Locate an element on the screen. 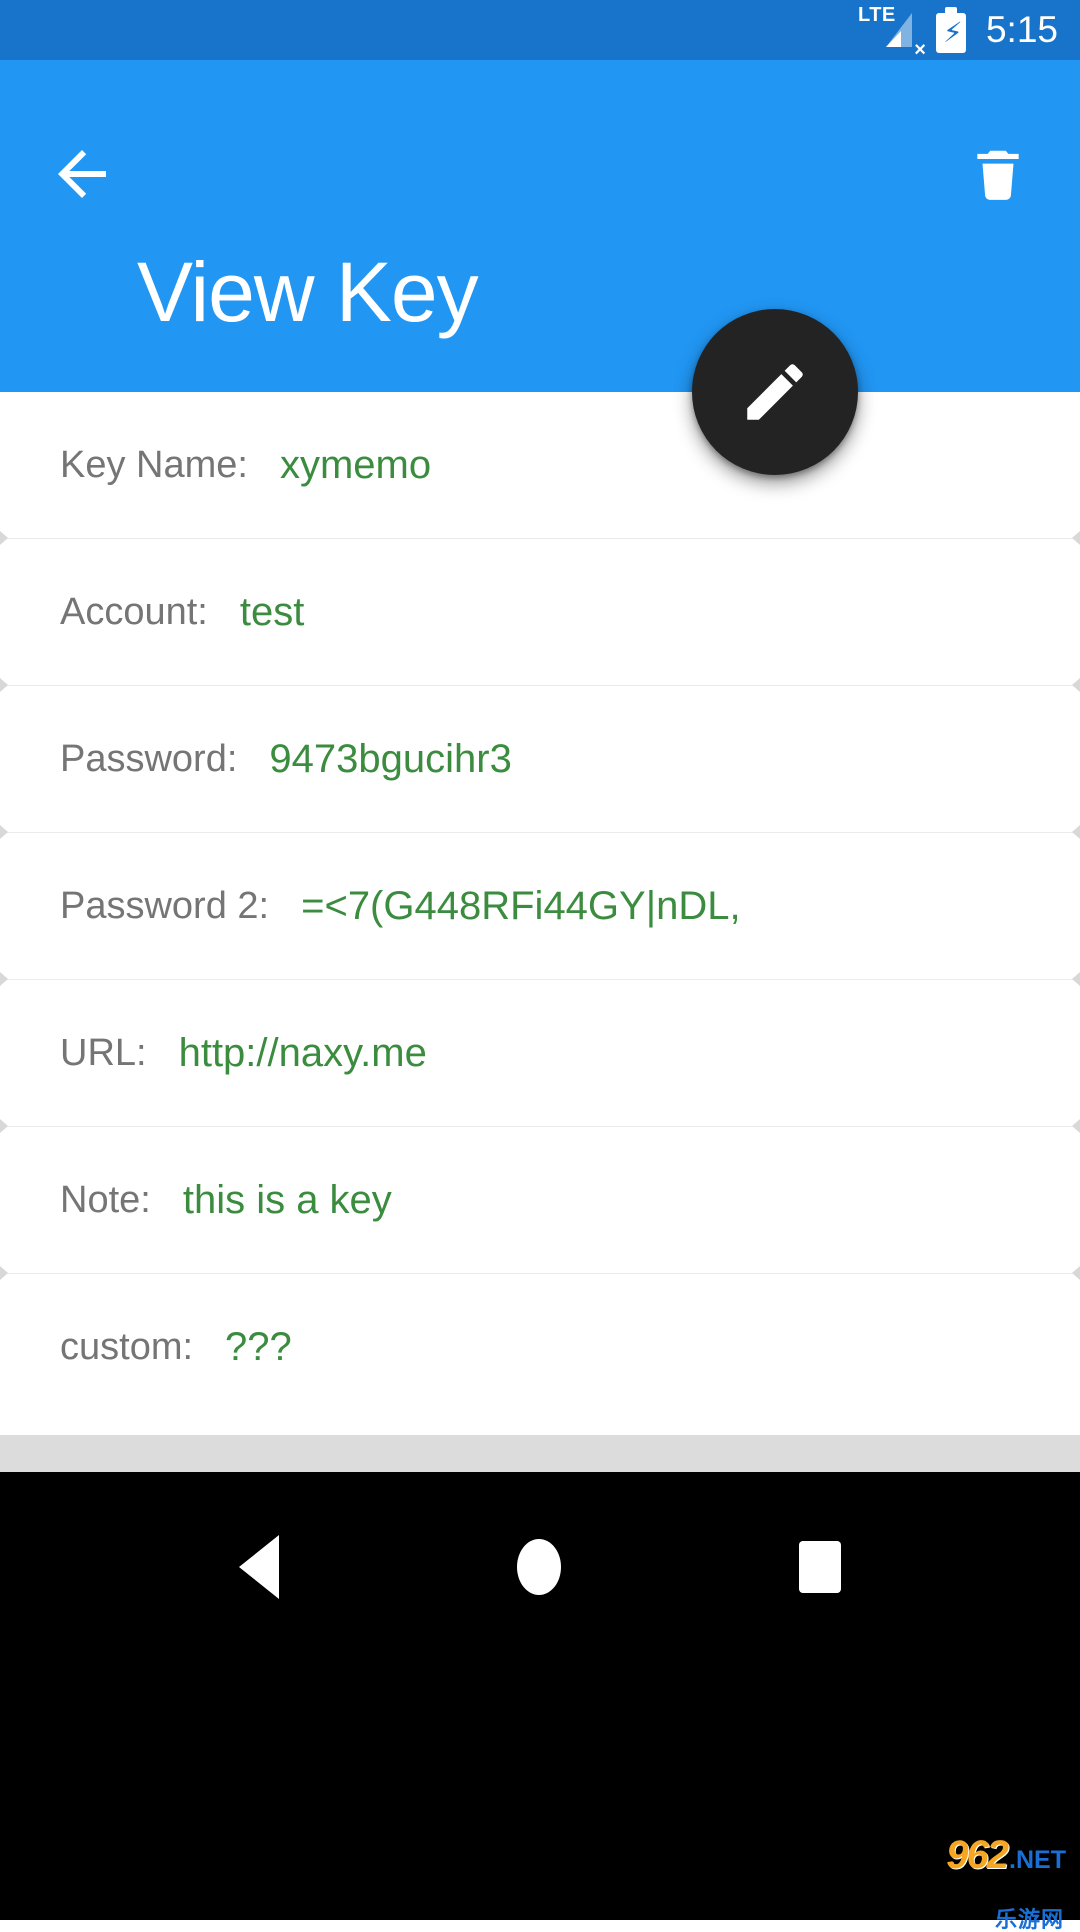  field-row-password: Password: 9473bgucihr3 is located at coordinates (540, 762).